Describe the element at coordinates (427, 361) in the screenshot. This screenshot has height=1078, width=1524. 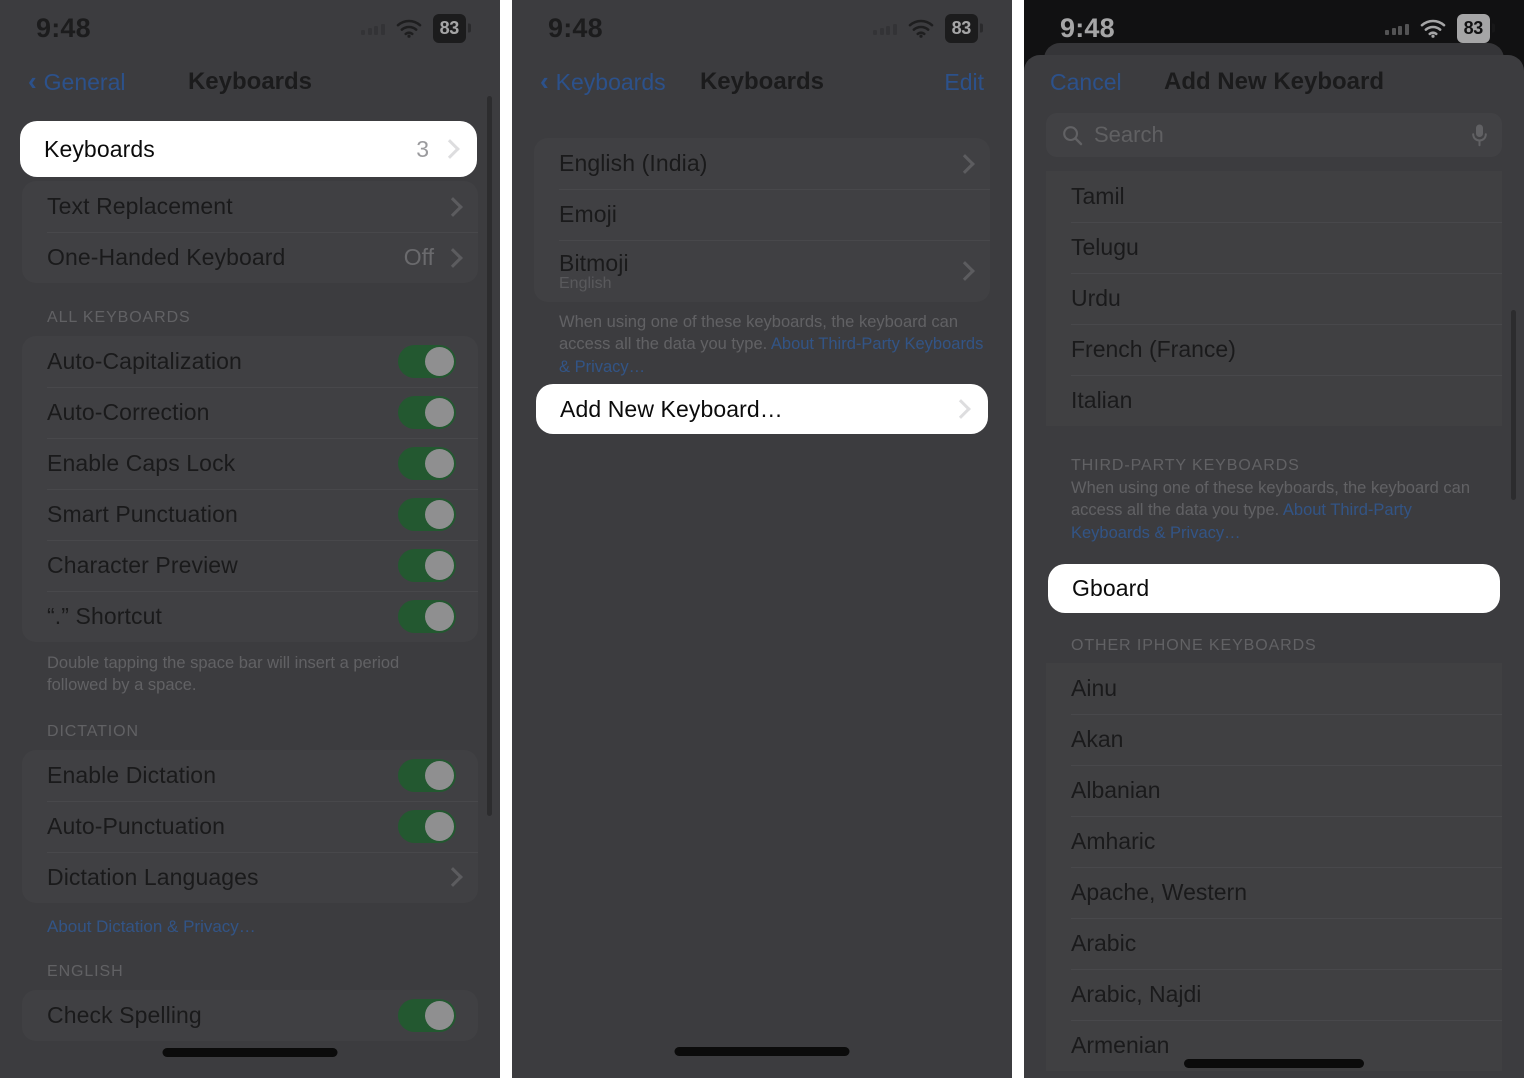
I see `toggle-auto-capitalization` at that location.